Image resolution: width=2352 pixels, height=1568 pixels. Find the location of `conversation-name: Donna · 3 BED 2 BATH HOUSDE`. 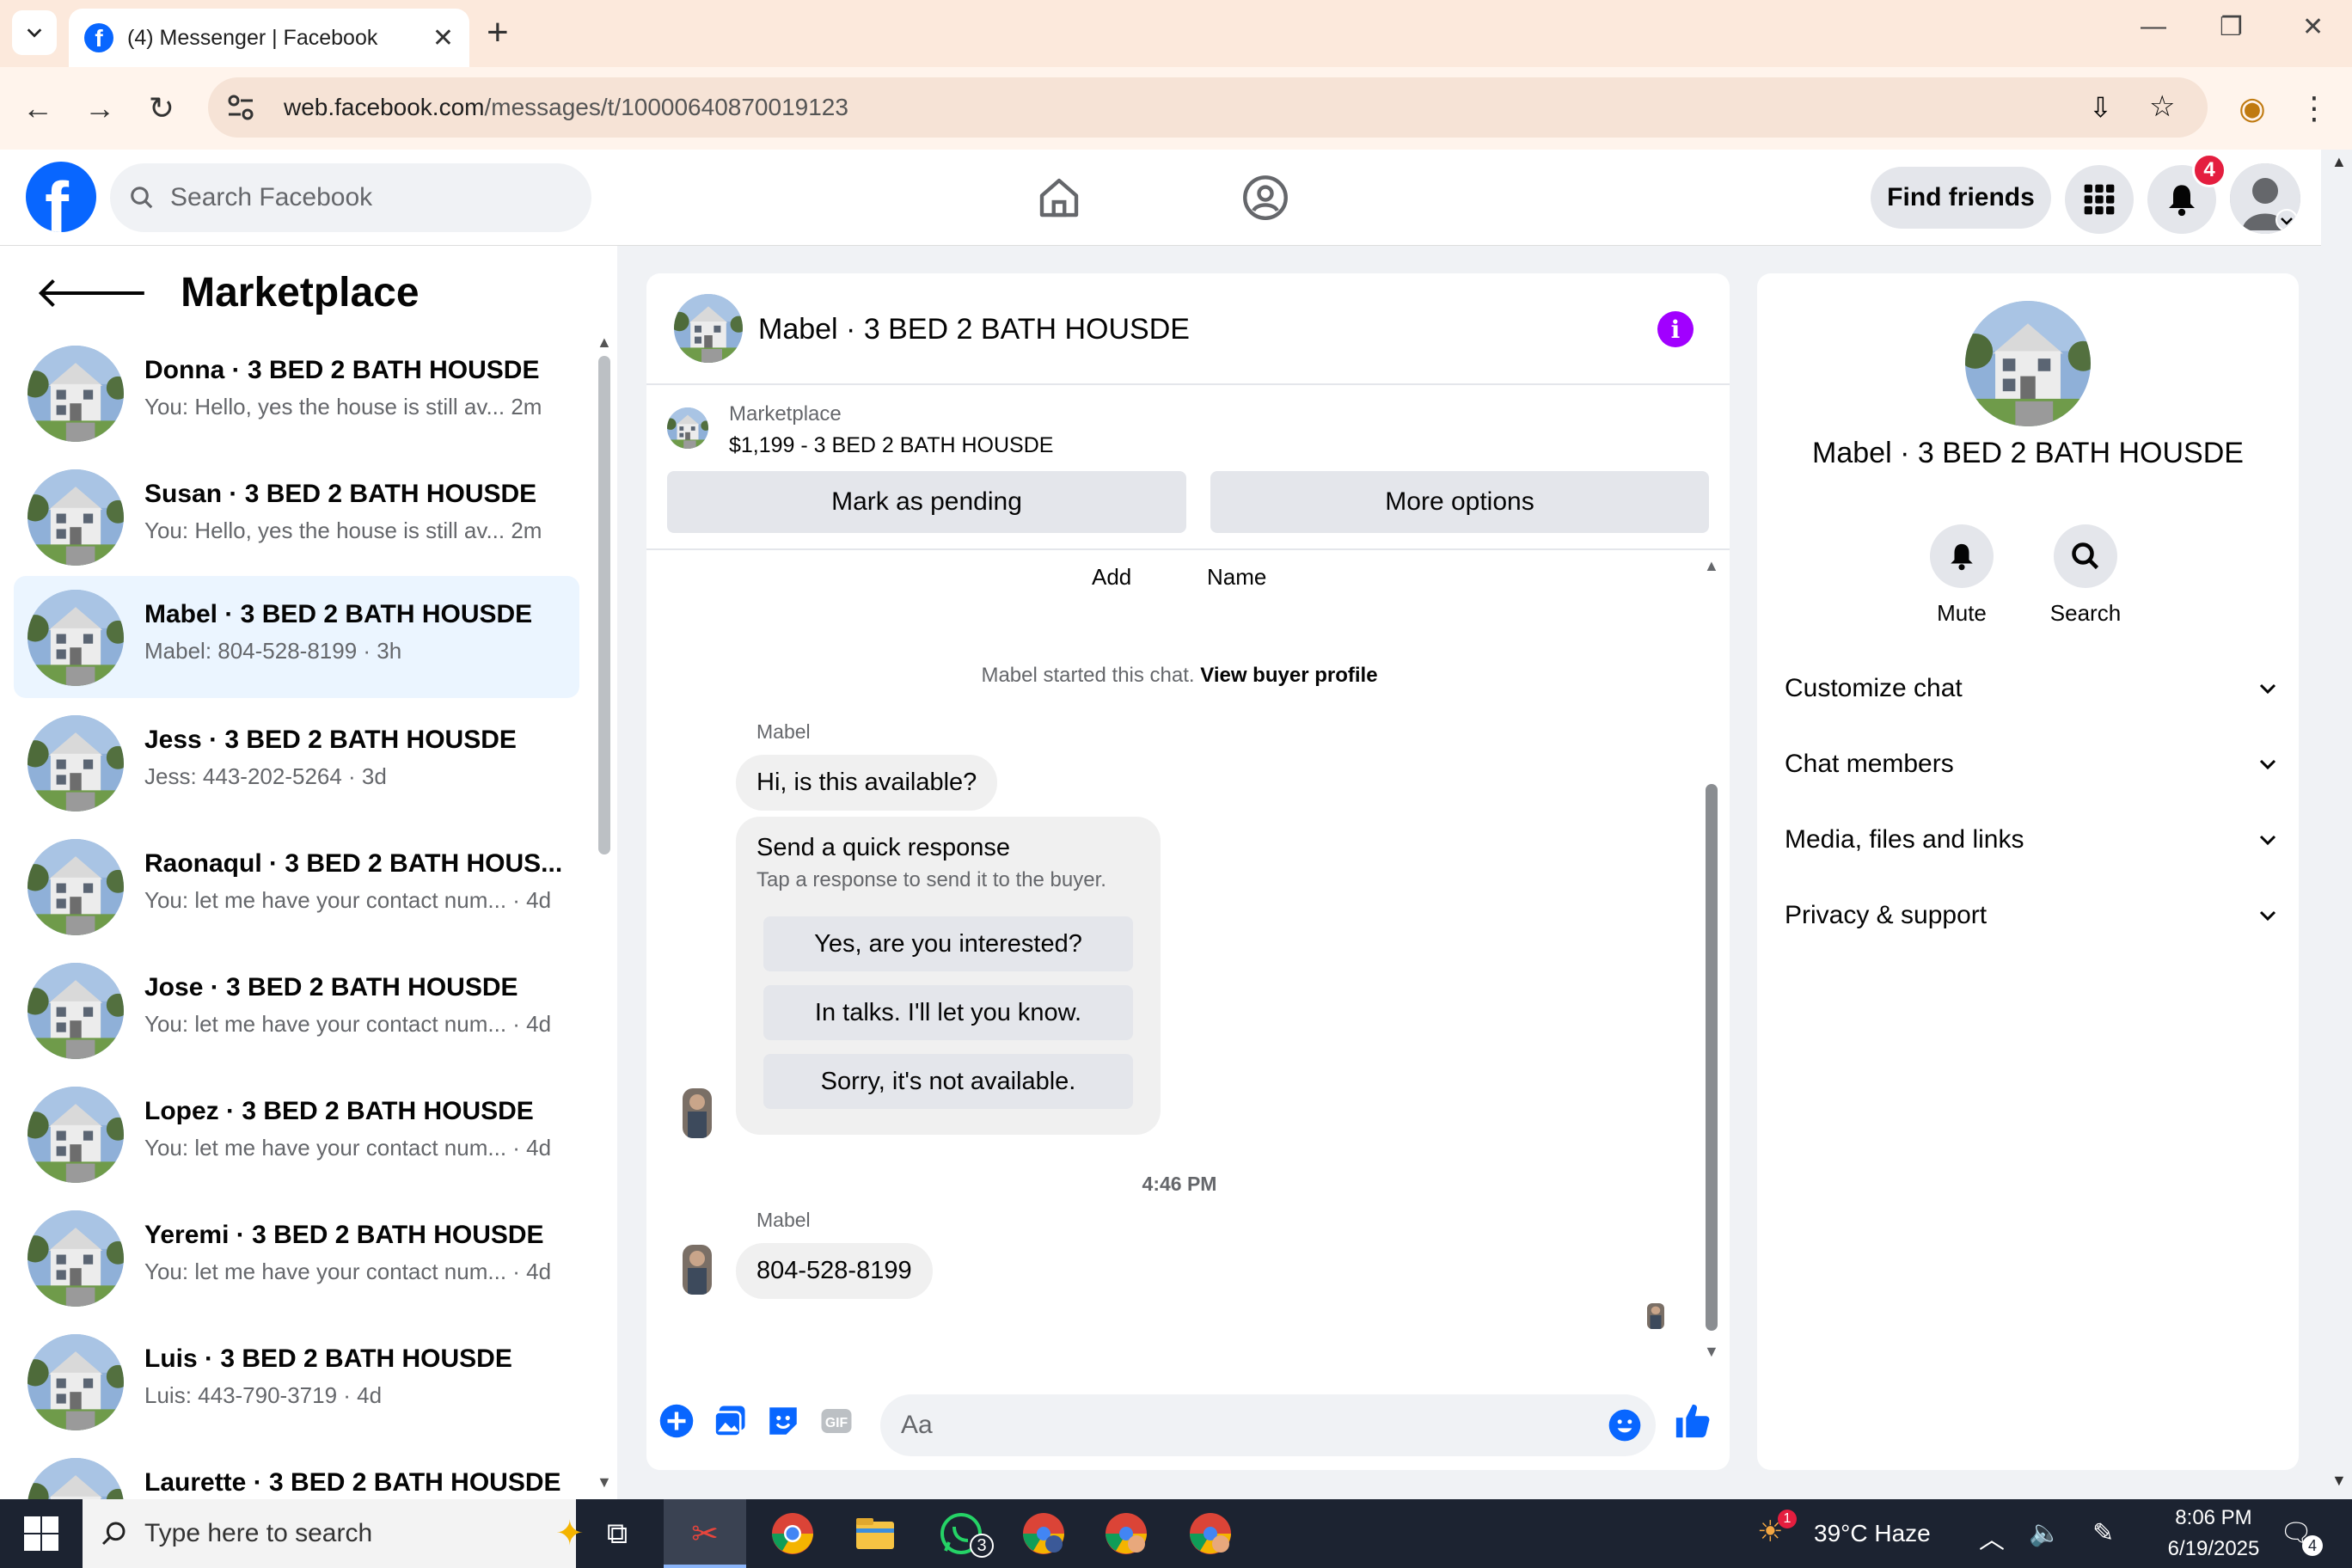

conversation-name: Donna · 3 BED 2 BATH HOUSDE is located at coordinates (342, 370).